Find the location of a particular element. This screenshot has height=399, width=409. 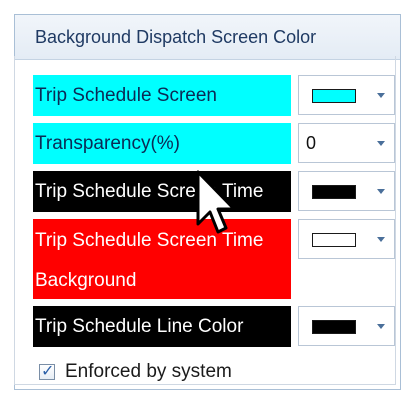

trip-schedule-line-color-picker is located at coordinates (346, 326).